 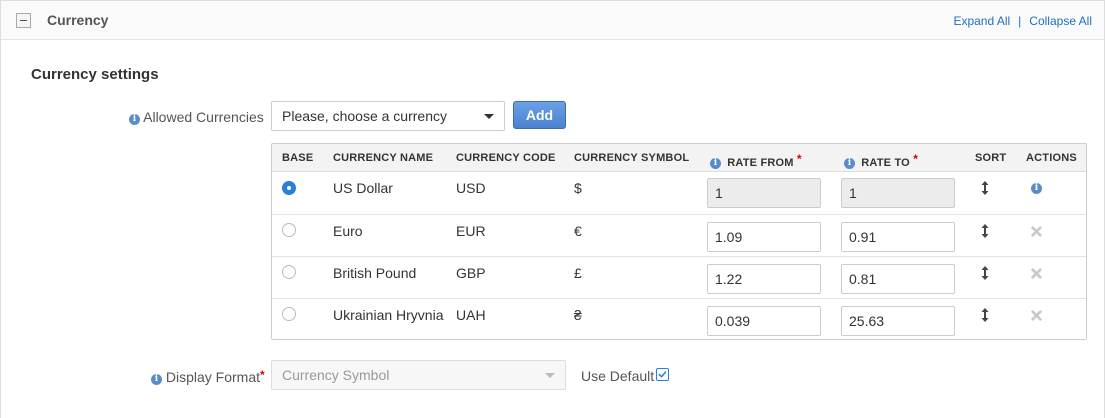 What do you see at coordinates (679, 194) in the screenshot?
I see `table-row: US Dollar USD $ 1 1 i` at bounding box center [679, 194].